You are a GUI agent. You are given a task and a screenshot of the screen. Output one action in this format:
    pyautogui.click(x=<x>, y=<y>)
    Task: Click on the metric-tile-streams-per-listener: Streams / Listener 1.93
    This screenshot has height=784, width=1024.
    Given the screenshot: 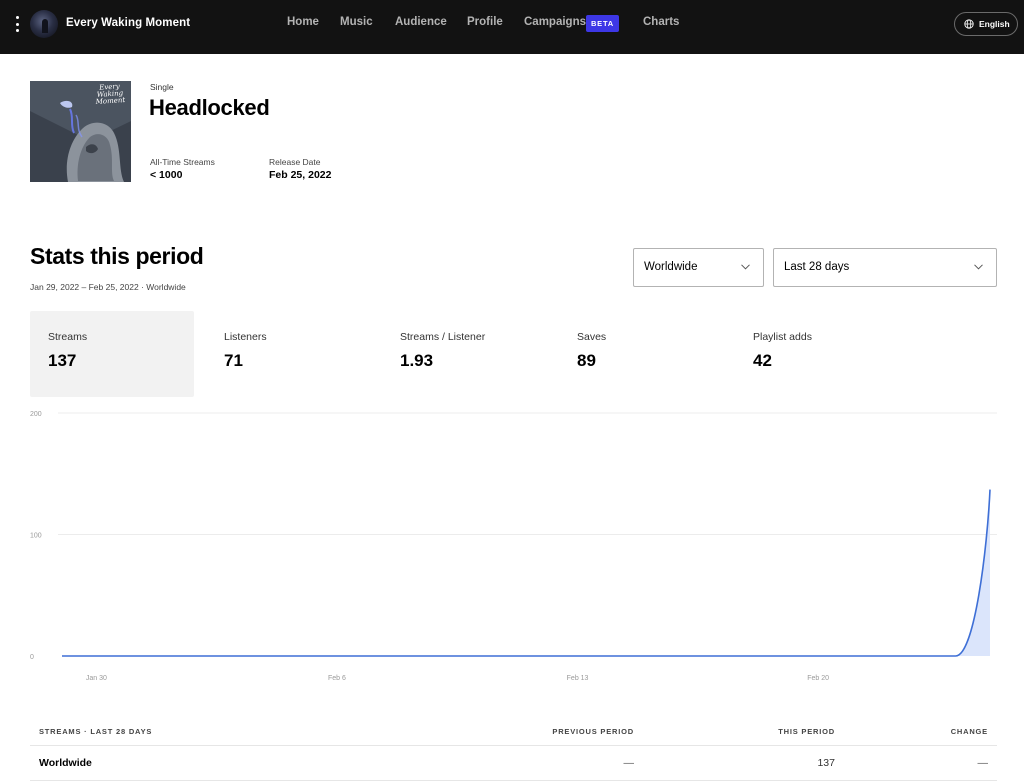 What is the action you would take?
    pyautogui.click(x=464, y=354)
    